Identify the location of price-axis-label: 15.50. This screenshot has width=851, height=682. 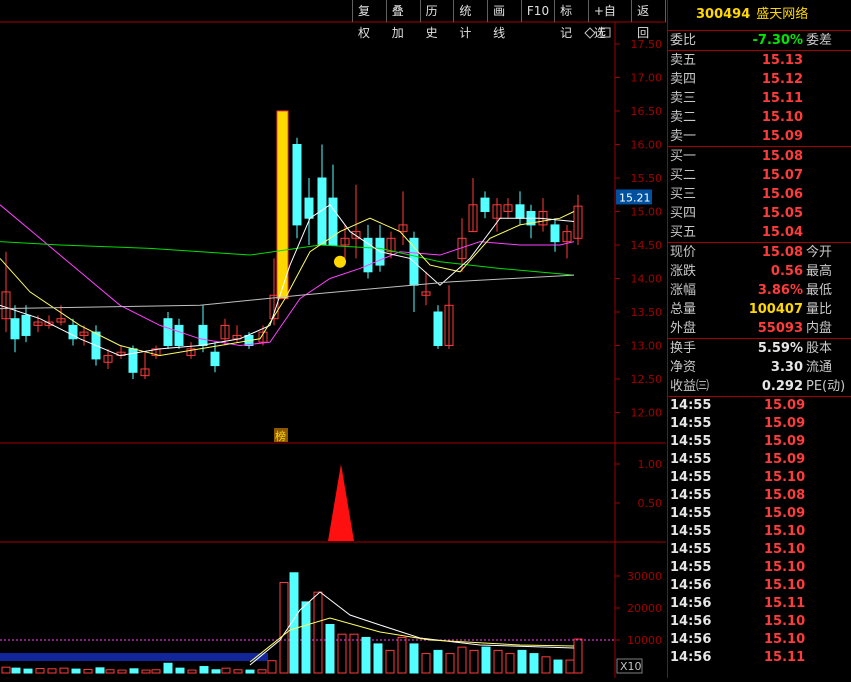
(647, 178).